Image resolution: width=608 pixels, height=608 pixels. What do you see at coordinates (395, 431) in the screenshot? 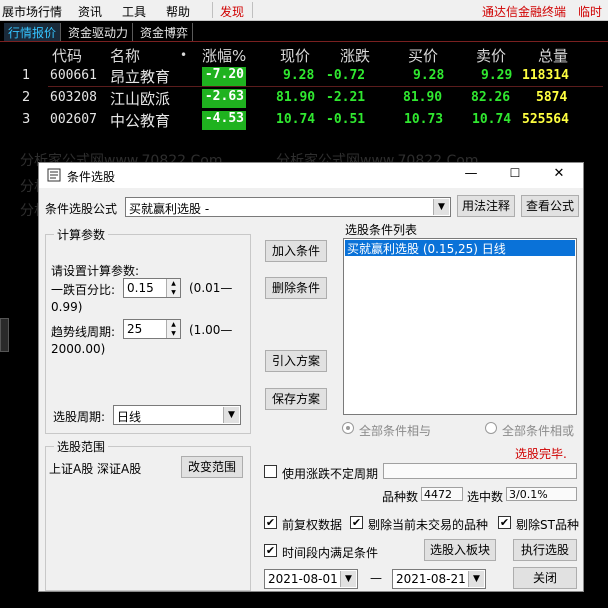
I see `radio-and-label: 全部条件相与` at bounding box center [395, 431].